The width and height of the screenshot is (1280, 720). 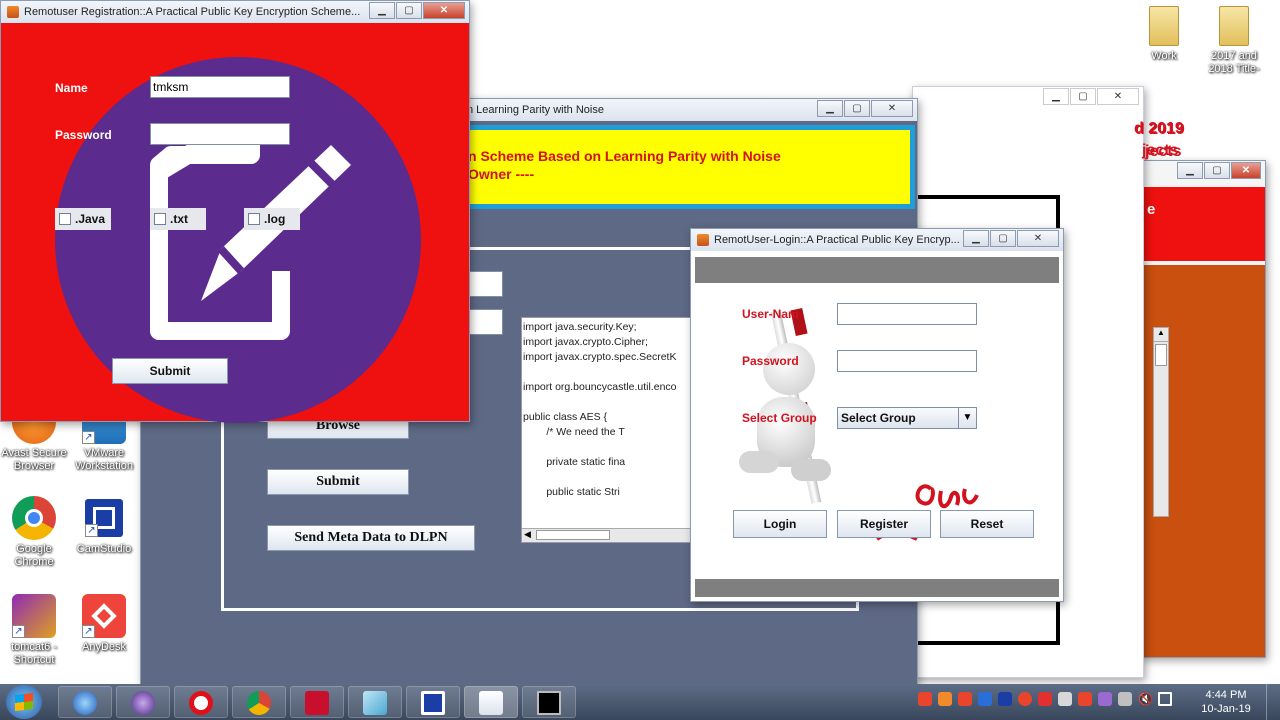 What do you see at coordinates (375, 702) in the screenshot?
I see `taskbar-app-editor` at bounding box center [375, 702].